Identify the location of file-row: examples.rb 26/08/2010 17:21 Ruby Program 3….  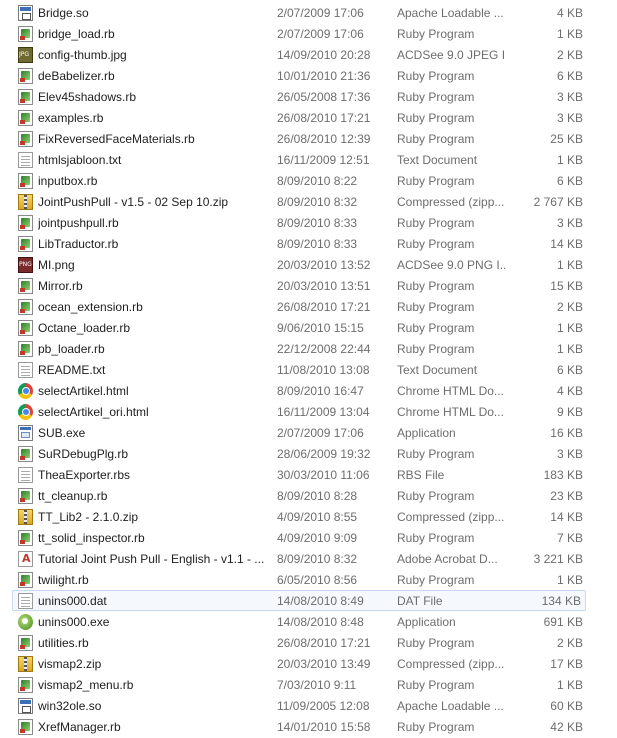
(308, 117).